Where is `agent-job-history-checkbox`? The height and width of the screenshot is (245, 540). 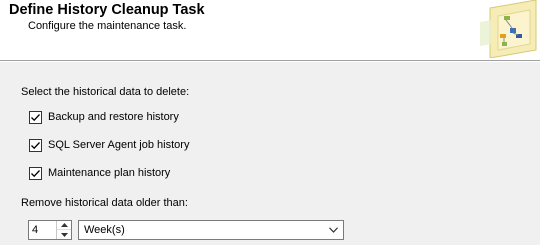
agent-job-history-checkbox is located at coordinates (35, 145).